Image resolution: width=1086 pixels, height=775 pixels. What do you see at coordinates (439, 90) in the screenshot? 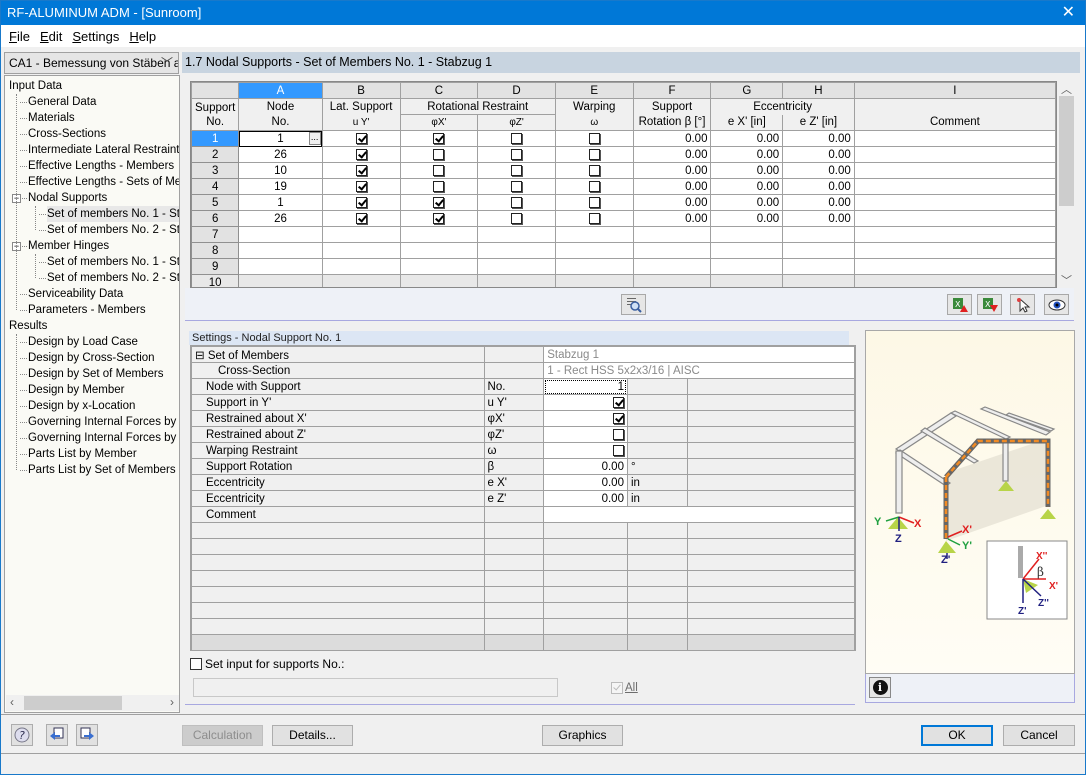
I see `col-header-c: C` at bounding box center [439, 90].